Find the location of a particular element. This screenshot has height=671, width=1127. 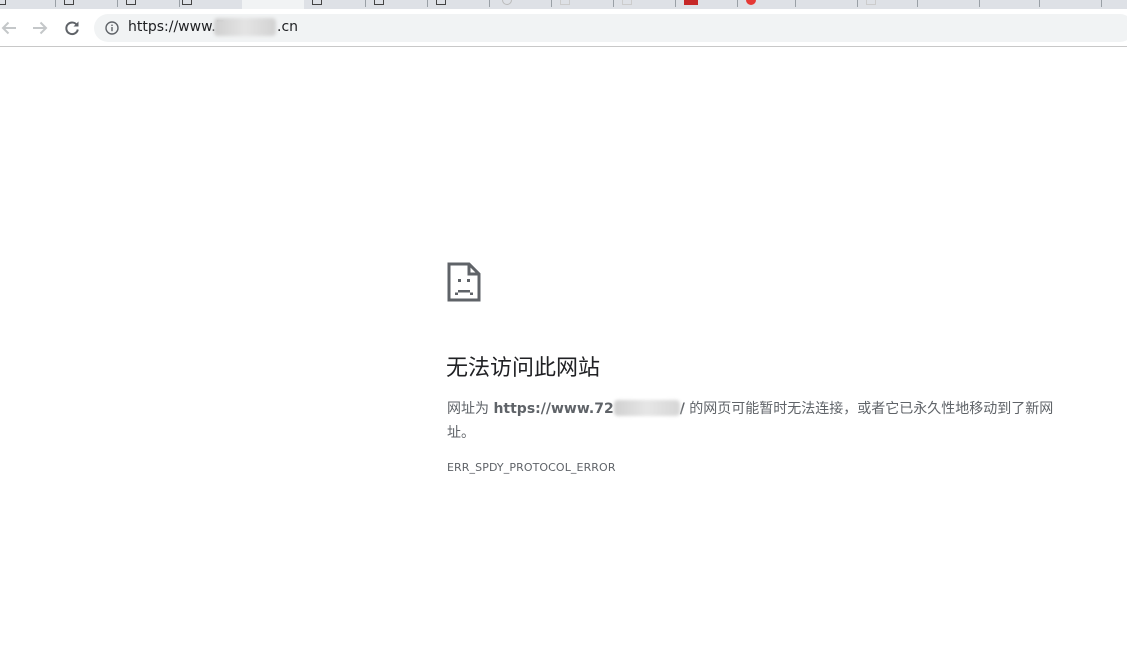

forward-button is located at coordinates (40, 28).